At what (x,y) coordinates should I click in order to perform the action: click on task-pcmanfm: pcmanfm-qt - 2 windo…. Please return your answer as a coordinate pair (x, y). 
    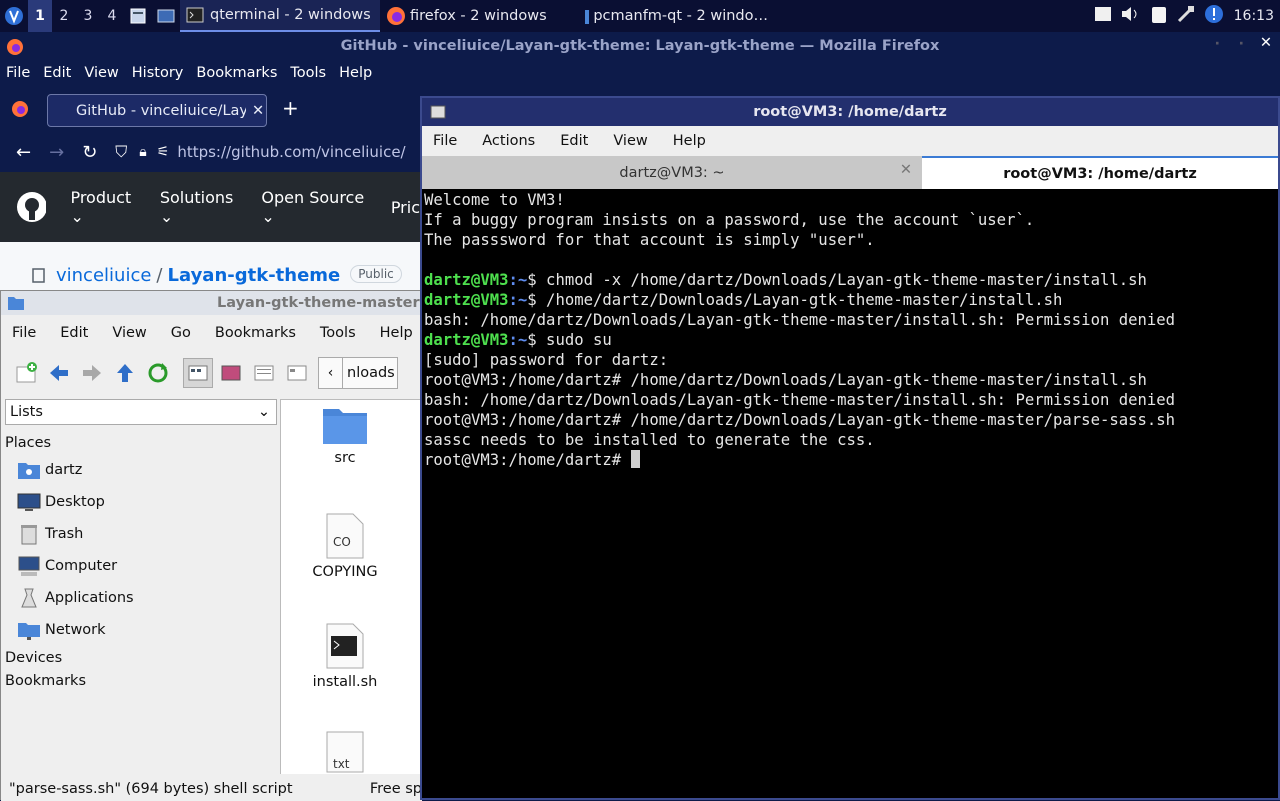
    Looking at the image, I should click on (676, 16).